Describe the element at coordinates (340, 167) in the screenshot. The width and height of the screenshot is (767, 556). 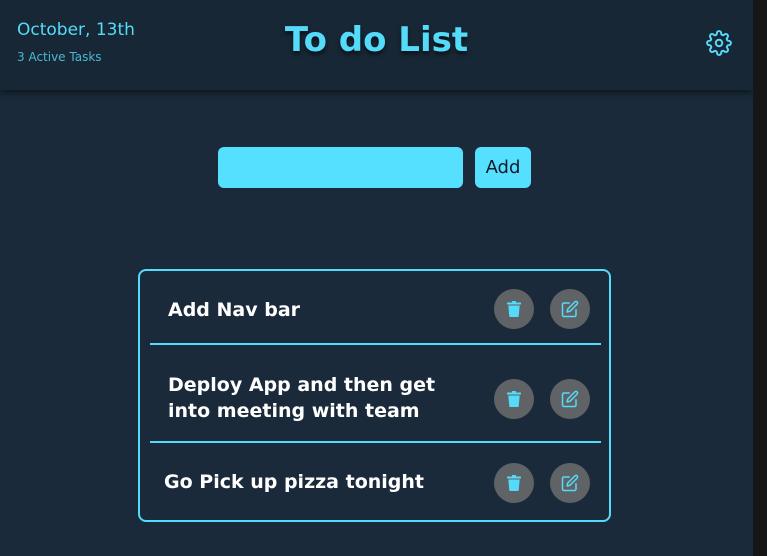
I see `task-input` at that location.